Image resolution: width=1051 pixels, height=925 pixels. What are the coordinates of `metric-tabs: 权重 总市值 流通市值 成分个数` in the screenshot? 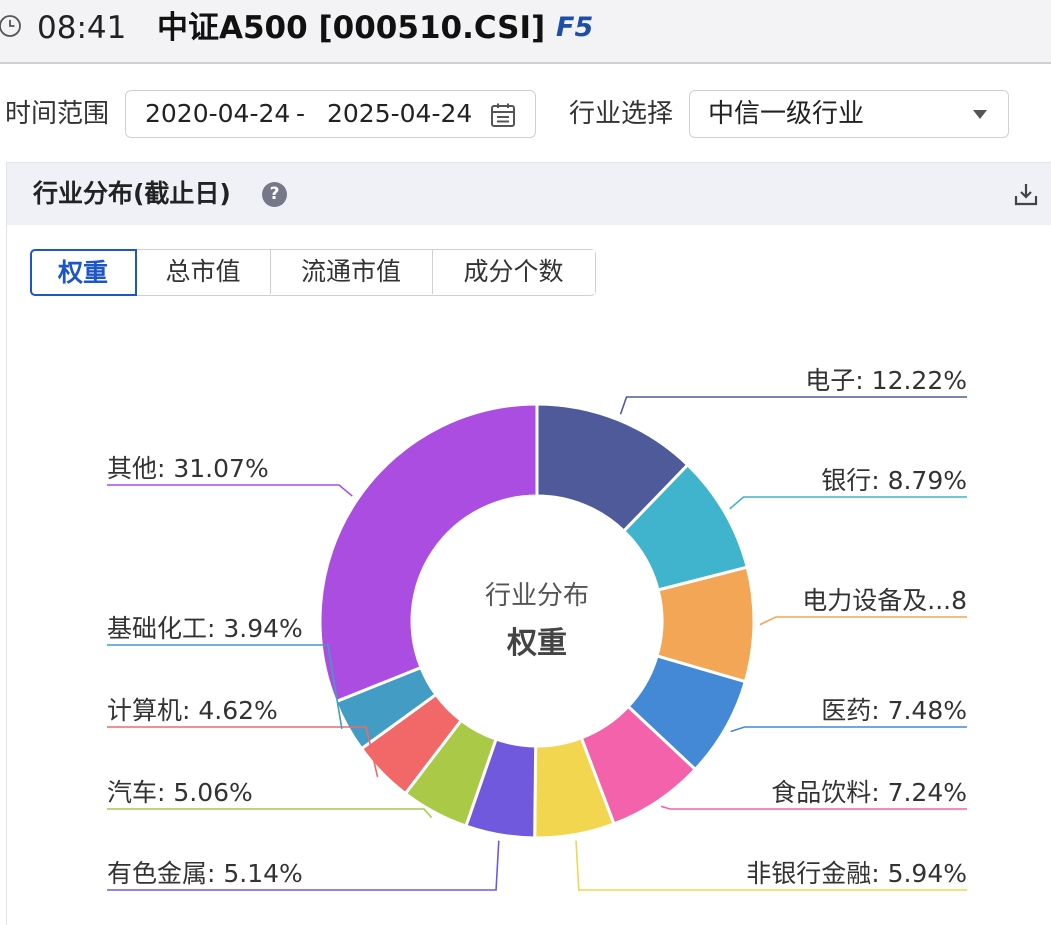 It's located at (312, 272).